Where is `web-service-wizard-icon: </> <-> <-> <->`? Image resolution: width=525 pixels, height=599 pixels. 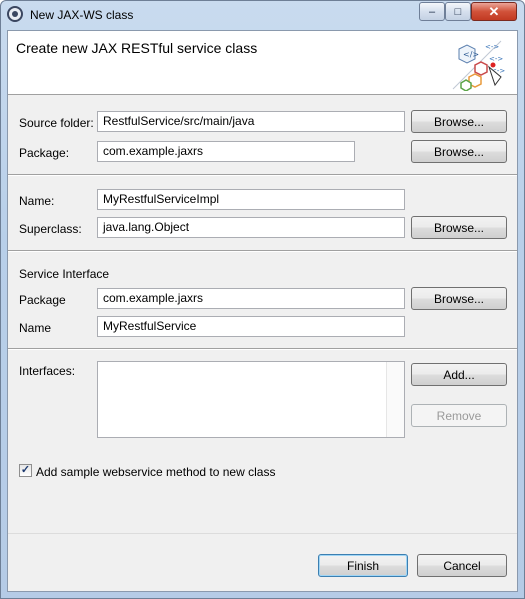
web-service-wizard-icon: </> <-> <-> <-> is located at coordinates (478, 65).